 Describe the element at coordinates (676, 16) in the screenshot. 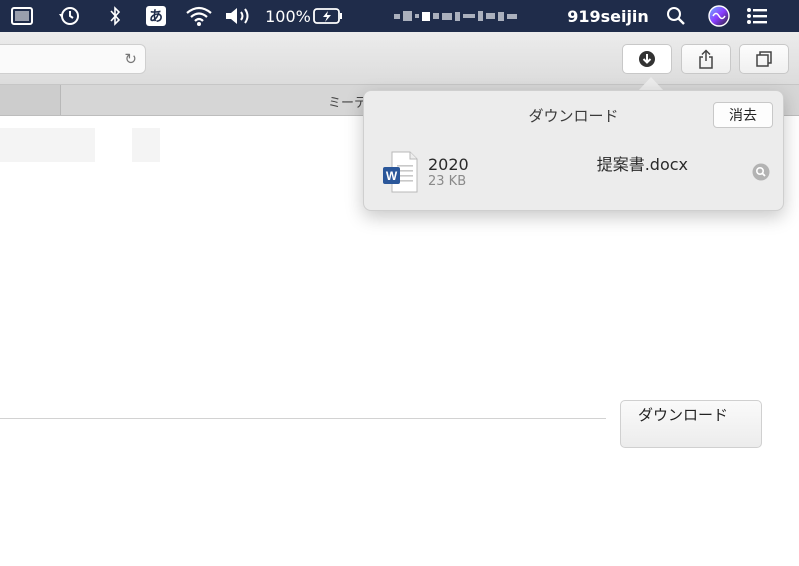

I see `spotlight-icon` at that location.